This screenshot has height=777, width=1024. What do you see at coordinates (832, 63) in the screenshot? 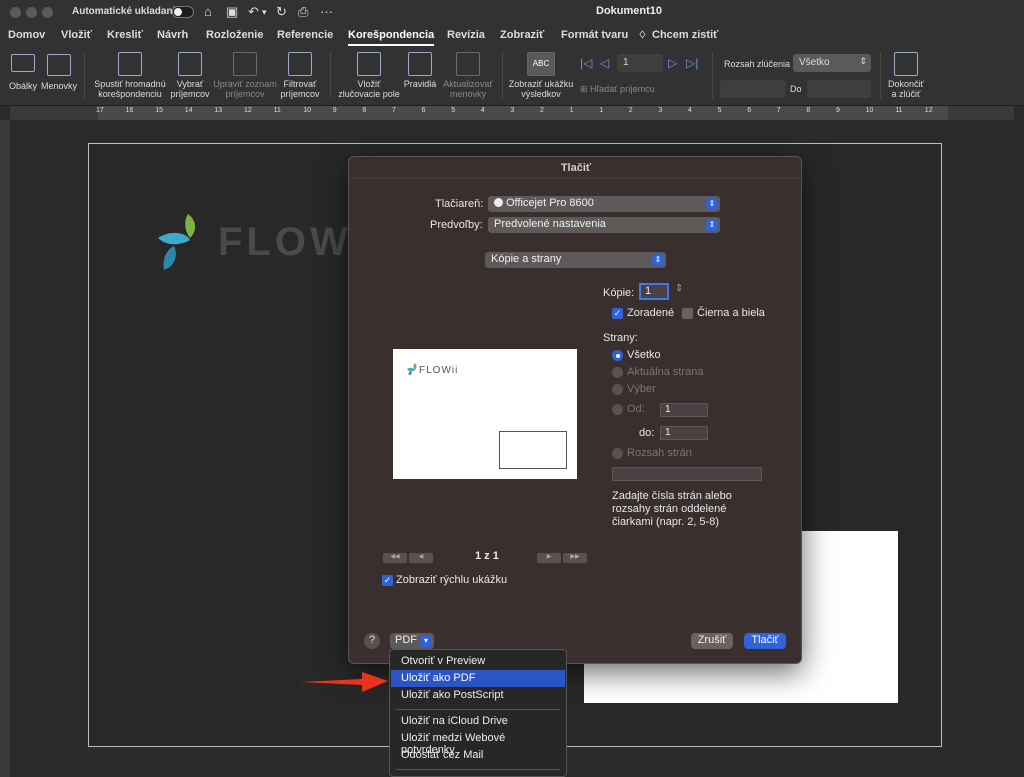
I see `merge-range-select: Všetko ⇕` at bounding box center [832, 63].